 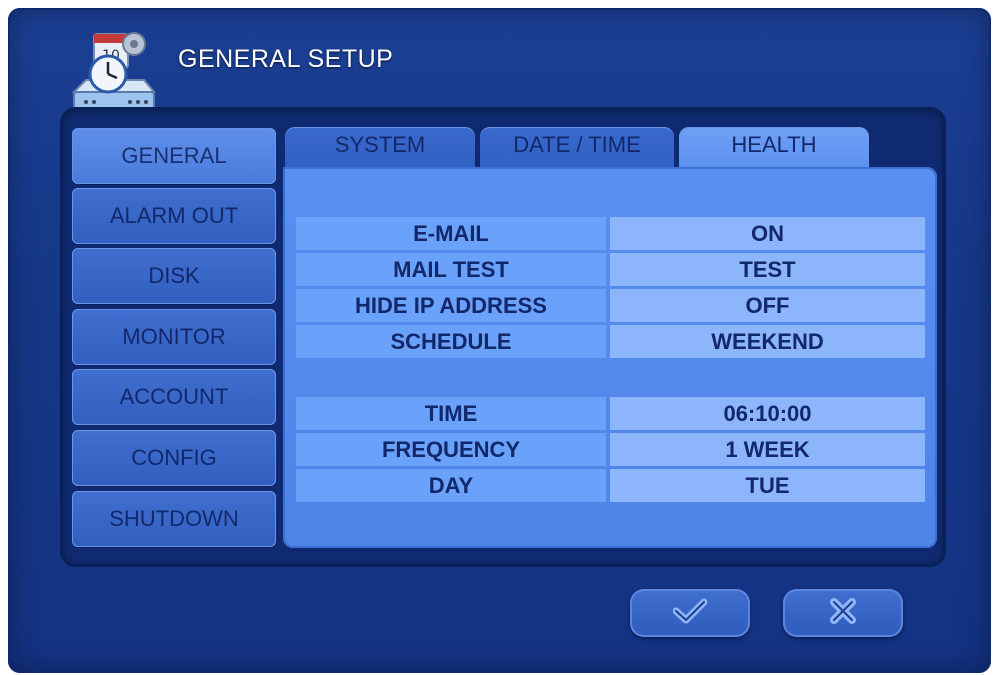 I want to click on sidebar-item-account: ACCOUNT, so click(x=174, y=397).